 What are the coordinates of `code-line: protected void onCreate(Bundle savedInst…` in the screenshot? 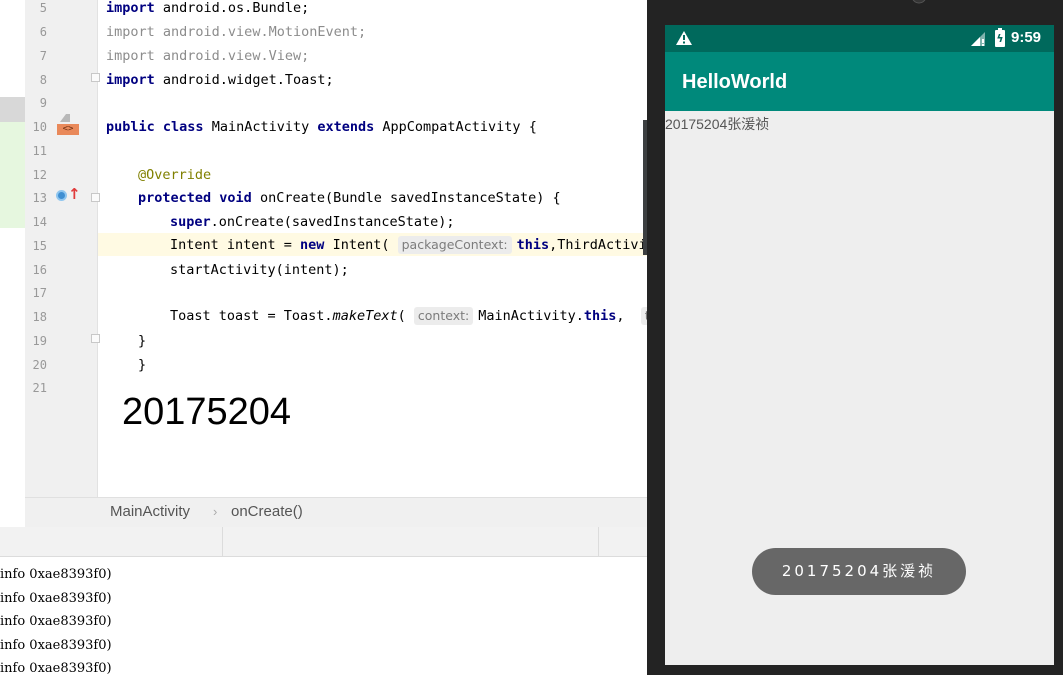 It's located at (349, 198).